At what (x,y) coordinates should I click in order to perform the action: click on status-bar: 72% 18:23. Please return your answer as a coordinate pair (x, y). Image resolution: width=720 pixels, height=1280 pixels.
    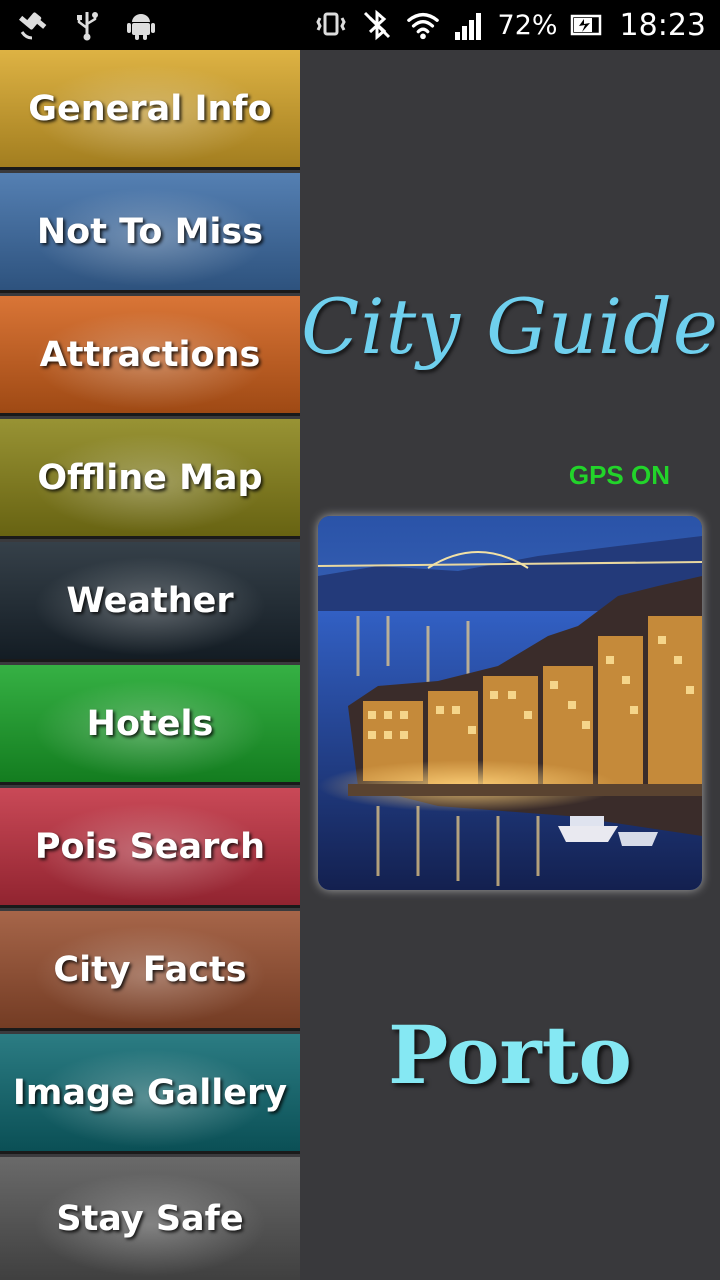
    Looking at the image, I should click on (360, 25).